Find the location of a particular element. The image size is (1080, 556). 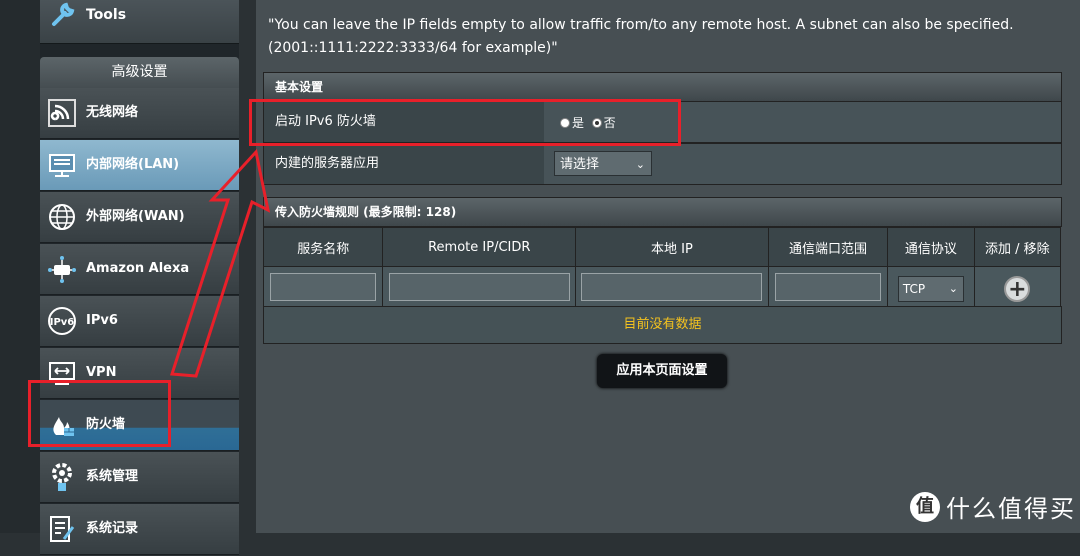

alexa-icon is located at coordinates (62, 269).